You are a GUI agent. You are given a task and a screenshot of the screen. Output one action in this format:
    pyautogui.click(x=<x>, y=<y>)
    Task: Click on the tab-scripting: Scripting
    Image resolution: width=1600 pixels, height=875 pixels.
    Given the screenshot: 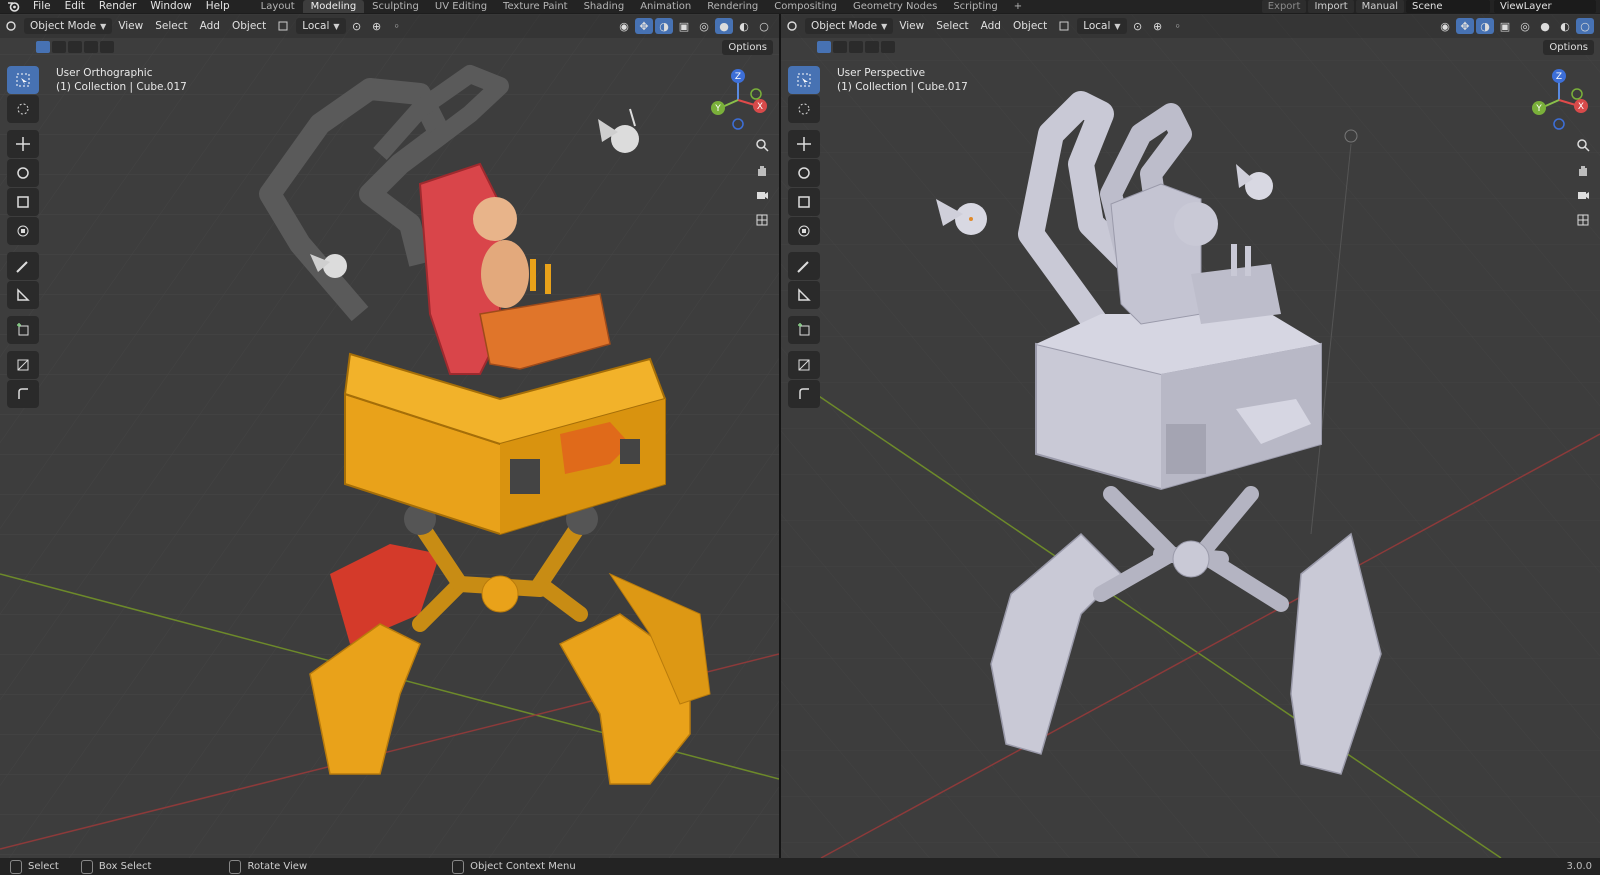 What is the action you would take?
    pyautogui.click(x=975, y=6)
    